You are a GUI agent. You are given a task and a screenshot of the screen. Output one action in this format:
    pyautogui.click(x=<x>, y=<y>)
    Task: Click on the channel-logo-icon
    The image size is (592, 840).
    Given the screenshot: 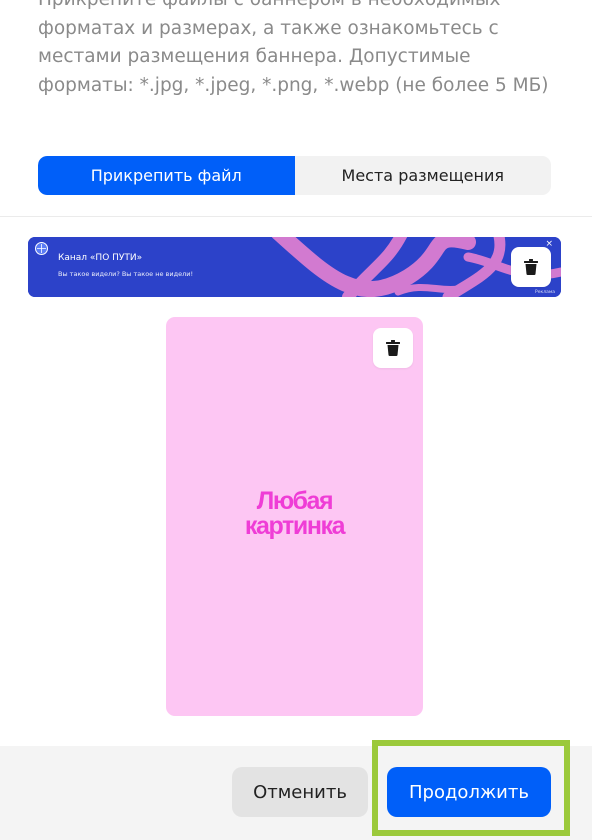 What is the action you would take?
    pyautogui.click(x=41, y=248)
    